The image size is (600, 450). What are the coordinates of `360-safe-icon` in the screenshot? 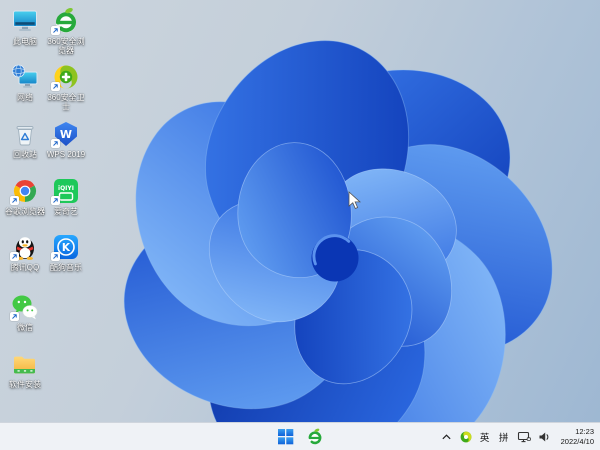 It's located at (65, 77).